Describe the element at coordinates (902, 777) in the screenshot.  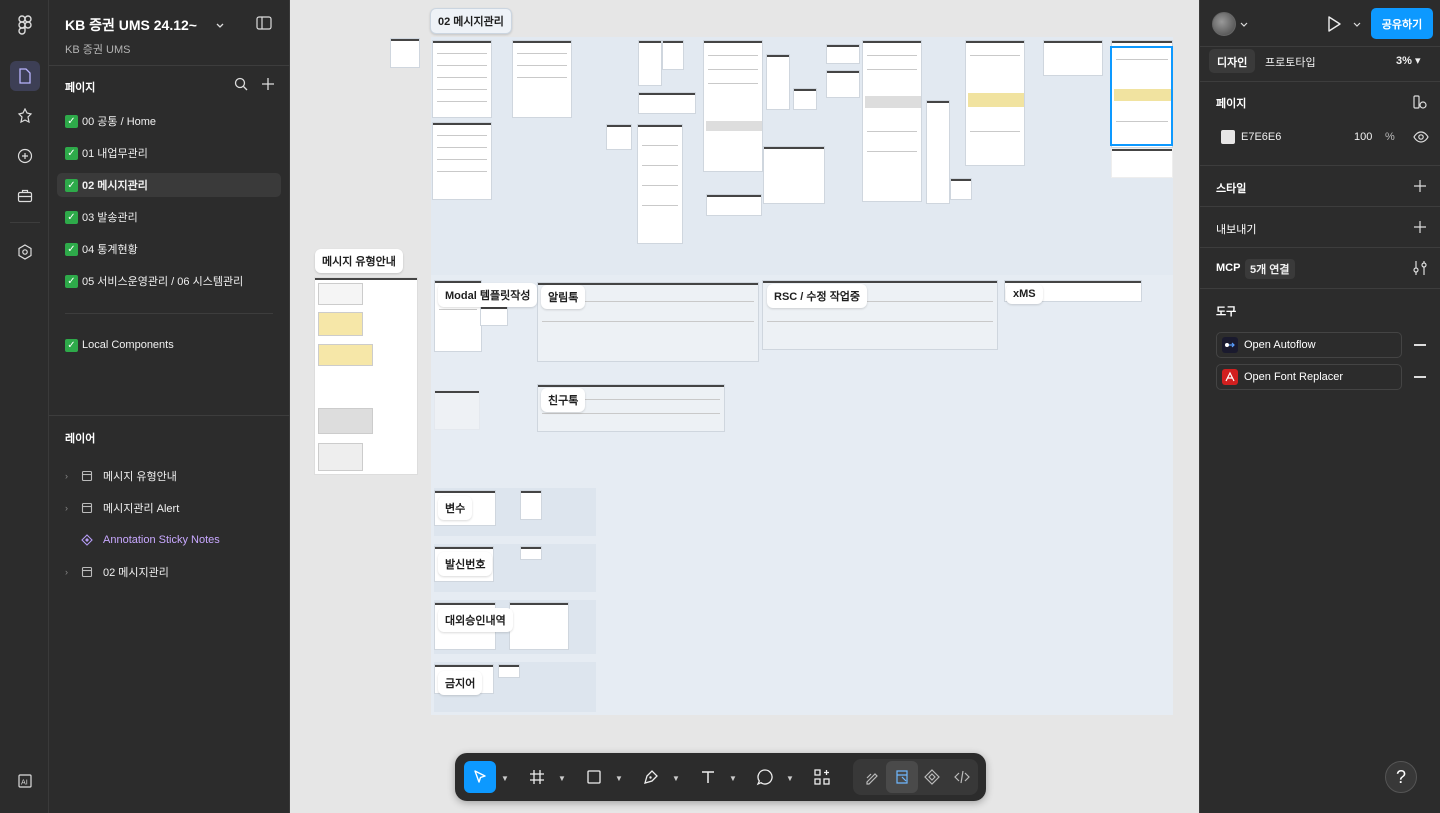
I see `design-mode-icon` at that location.